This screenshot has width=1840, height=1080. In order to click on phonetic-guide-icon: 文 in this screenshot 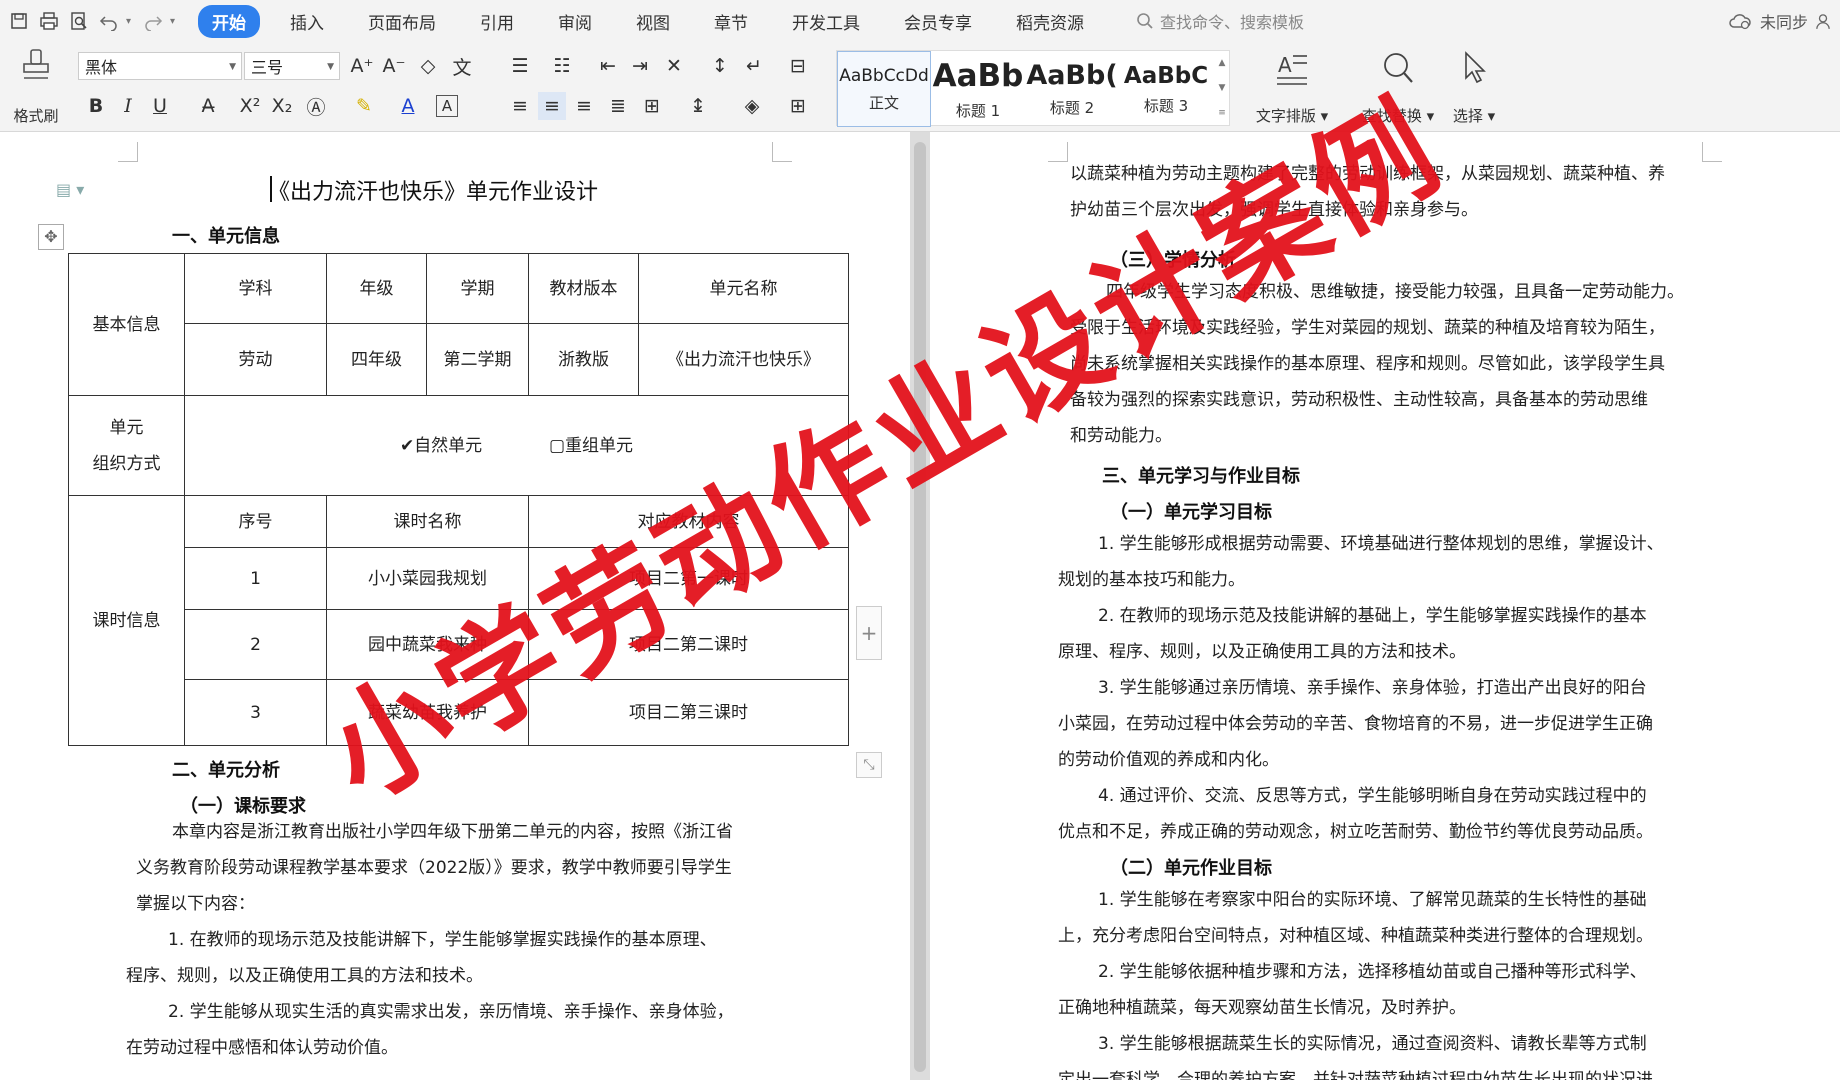, I will do `click(462, 66)`.